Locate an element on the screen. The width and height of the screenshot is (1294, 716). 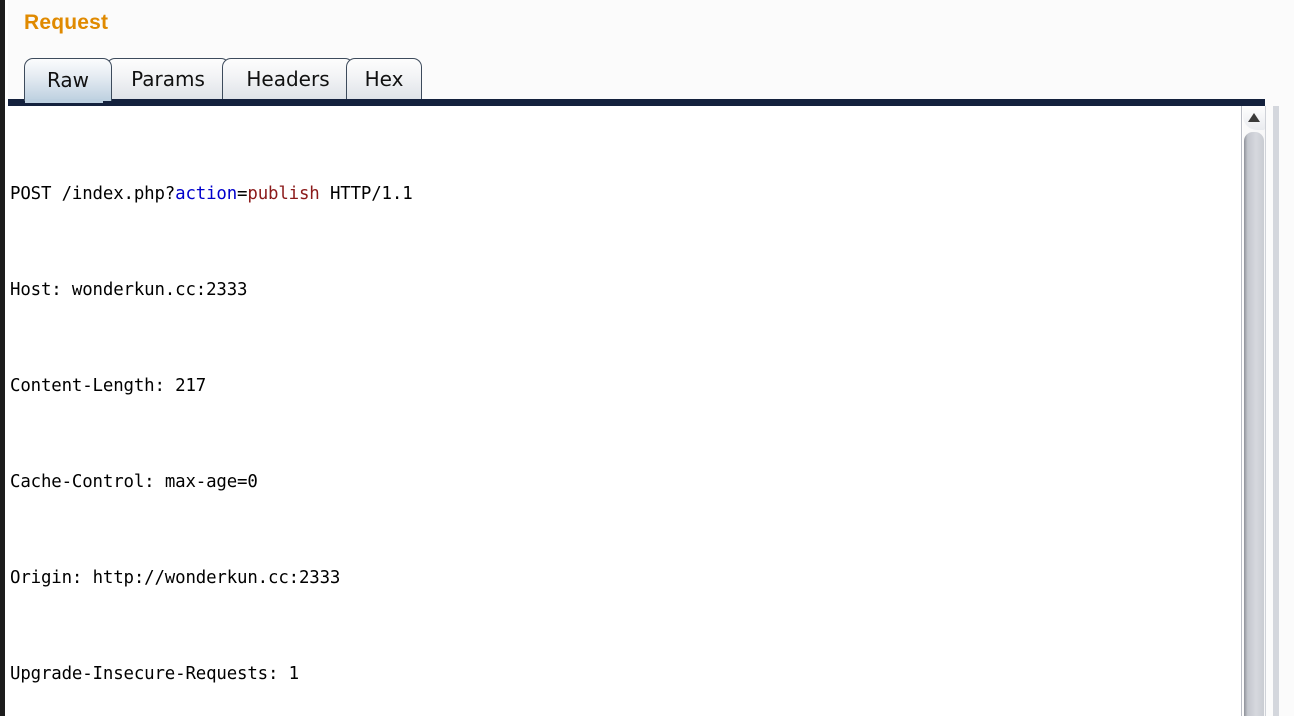
tab-bar: Raw Params Headers Hex is located at coordinates (651, 80).